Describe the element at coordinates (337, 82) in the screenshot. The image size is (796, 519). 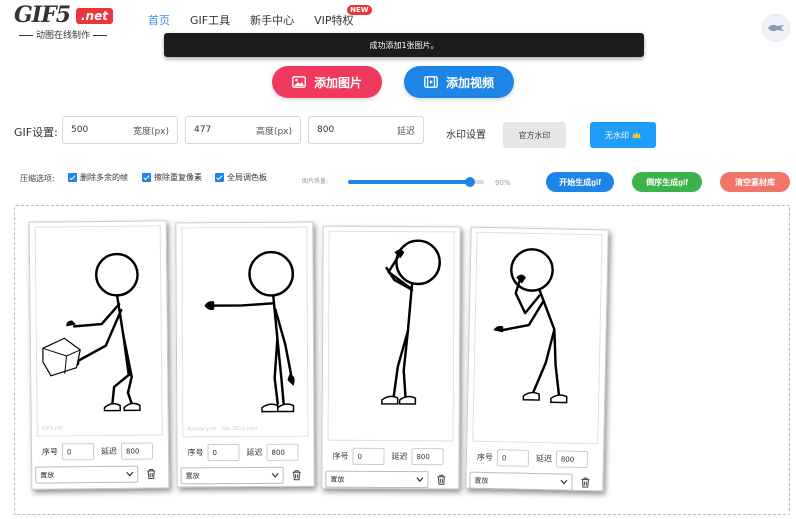
I see `add-image-label: 添加图片` at that location.